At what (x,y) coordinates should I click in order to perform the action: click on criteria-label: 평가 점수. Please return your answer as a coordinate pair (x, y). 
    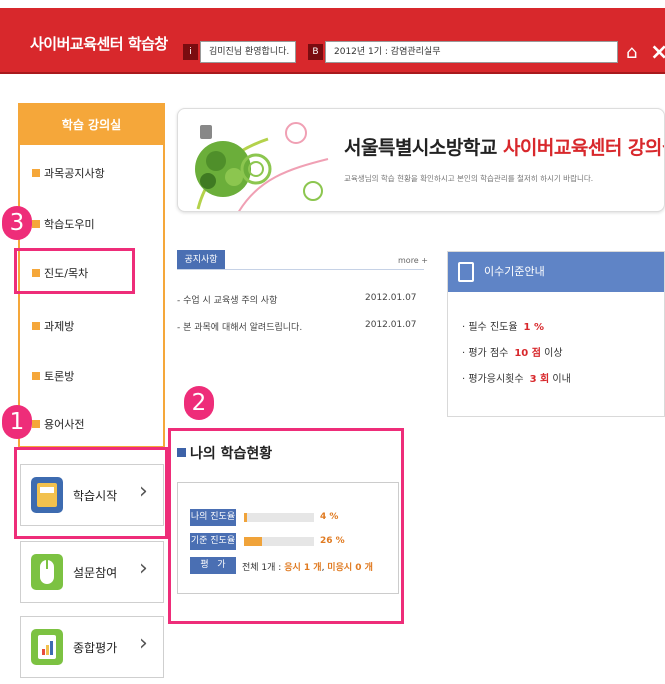
    Looking at the image, I should click on (488, 353).